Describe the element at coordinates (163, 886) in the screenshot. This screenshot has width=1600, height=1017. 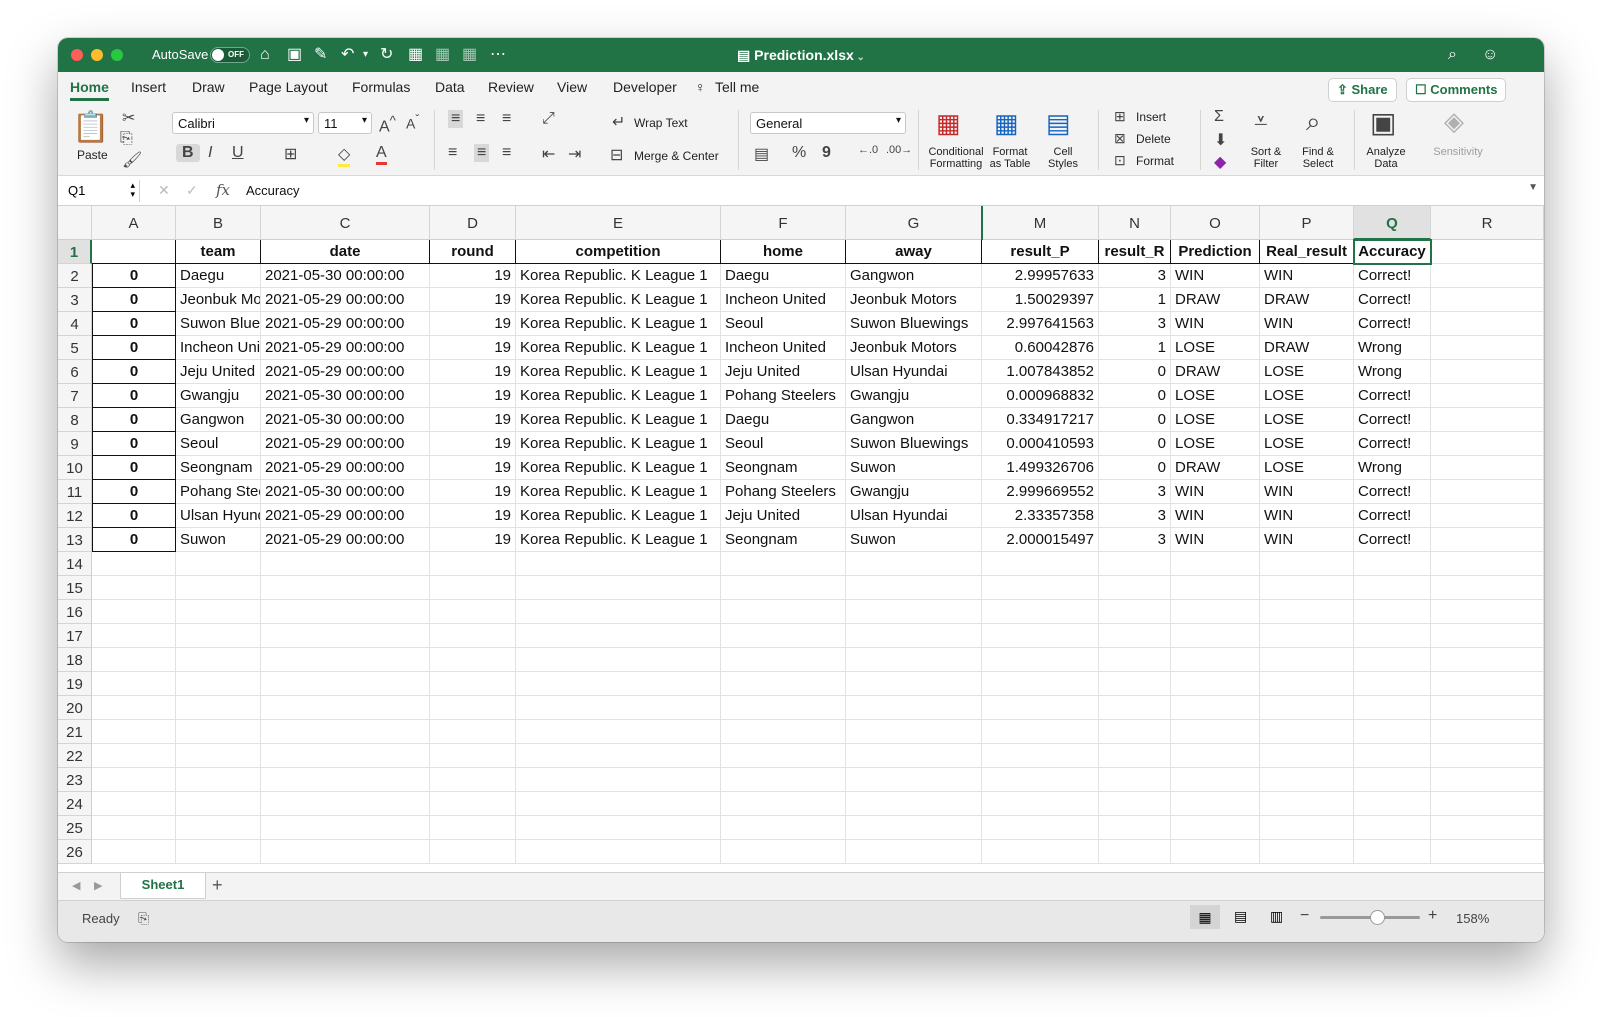
I see `sheet-tab-sheet1: Sheet1` at that location.